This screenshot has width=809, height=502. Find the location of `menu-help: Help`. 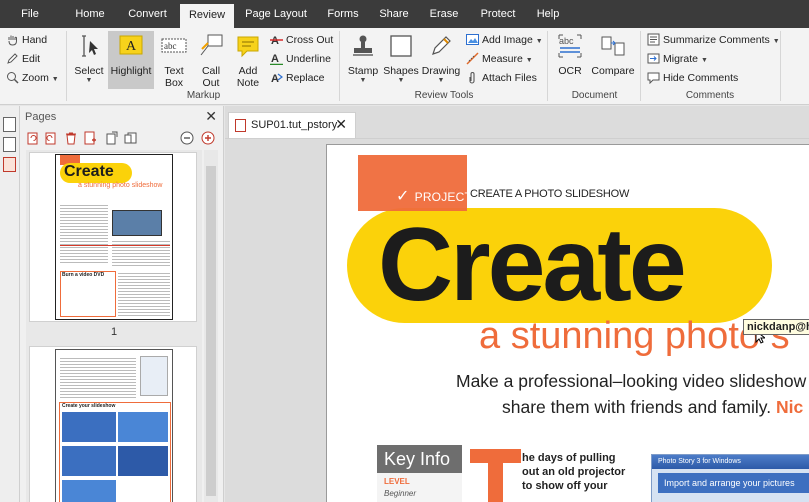

menu-help: Help is located at coordinates (548, 14).